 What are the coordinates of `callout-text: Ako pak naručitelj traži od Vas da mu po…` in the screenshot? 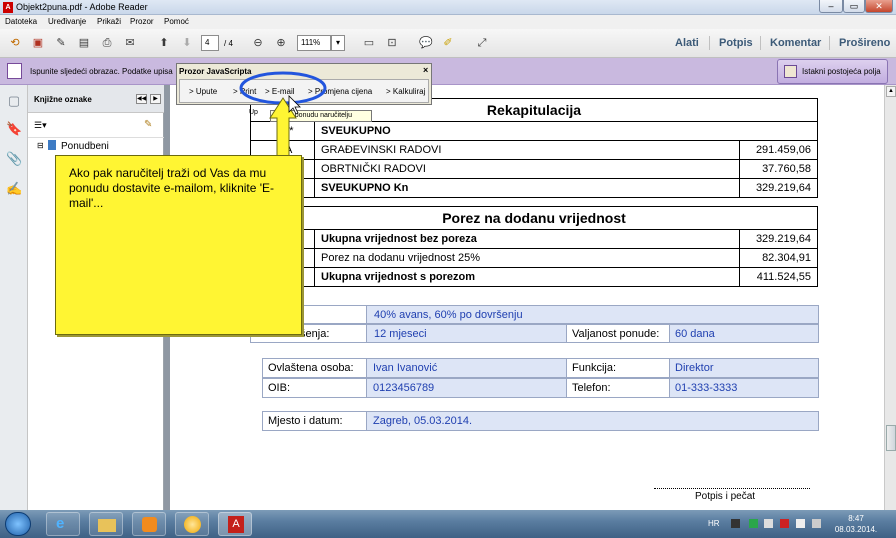 It's located at (172, 188).